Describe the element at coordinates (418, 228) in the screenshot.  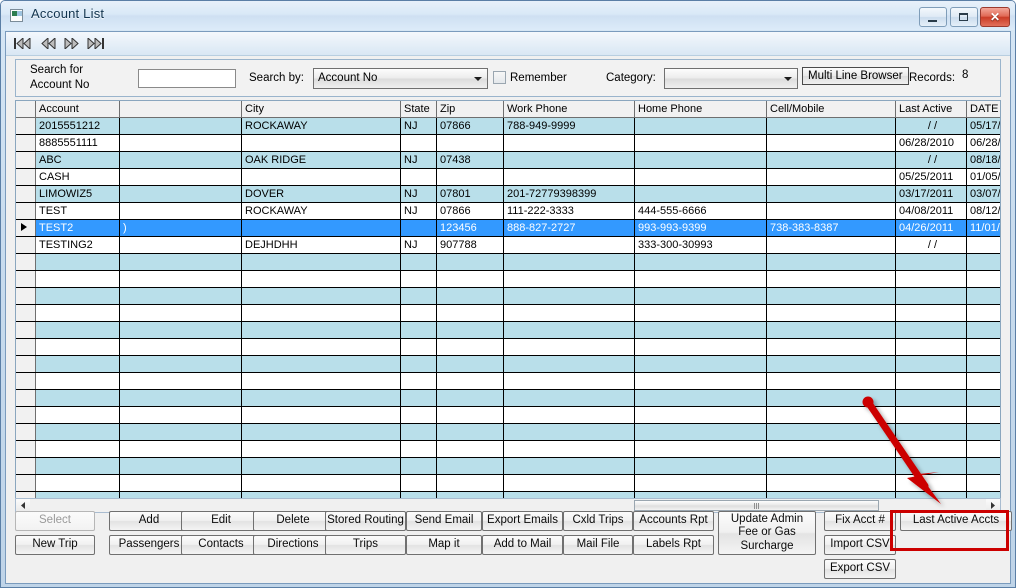
I see `cell-state` at that location.